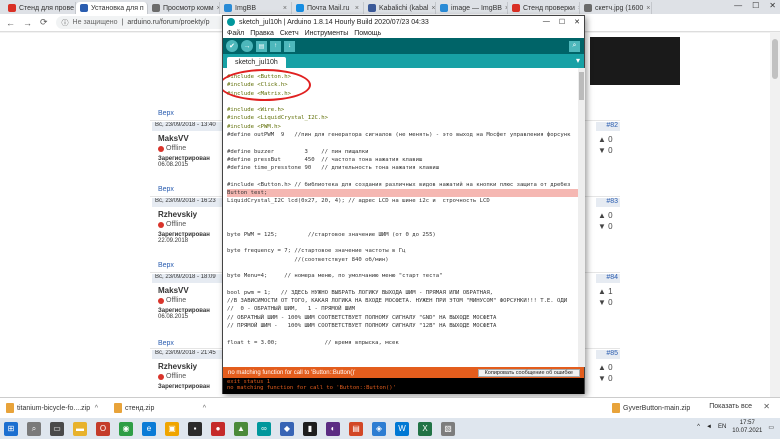 This screenshot has width=780, height=439. I want to click on upload-icon: →, so click(247, 46).